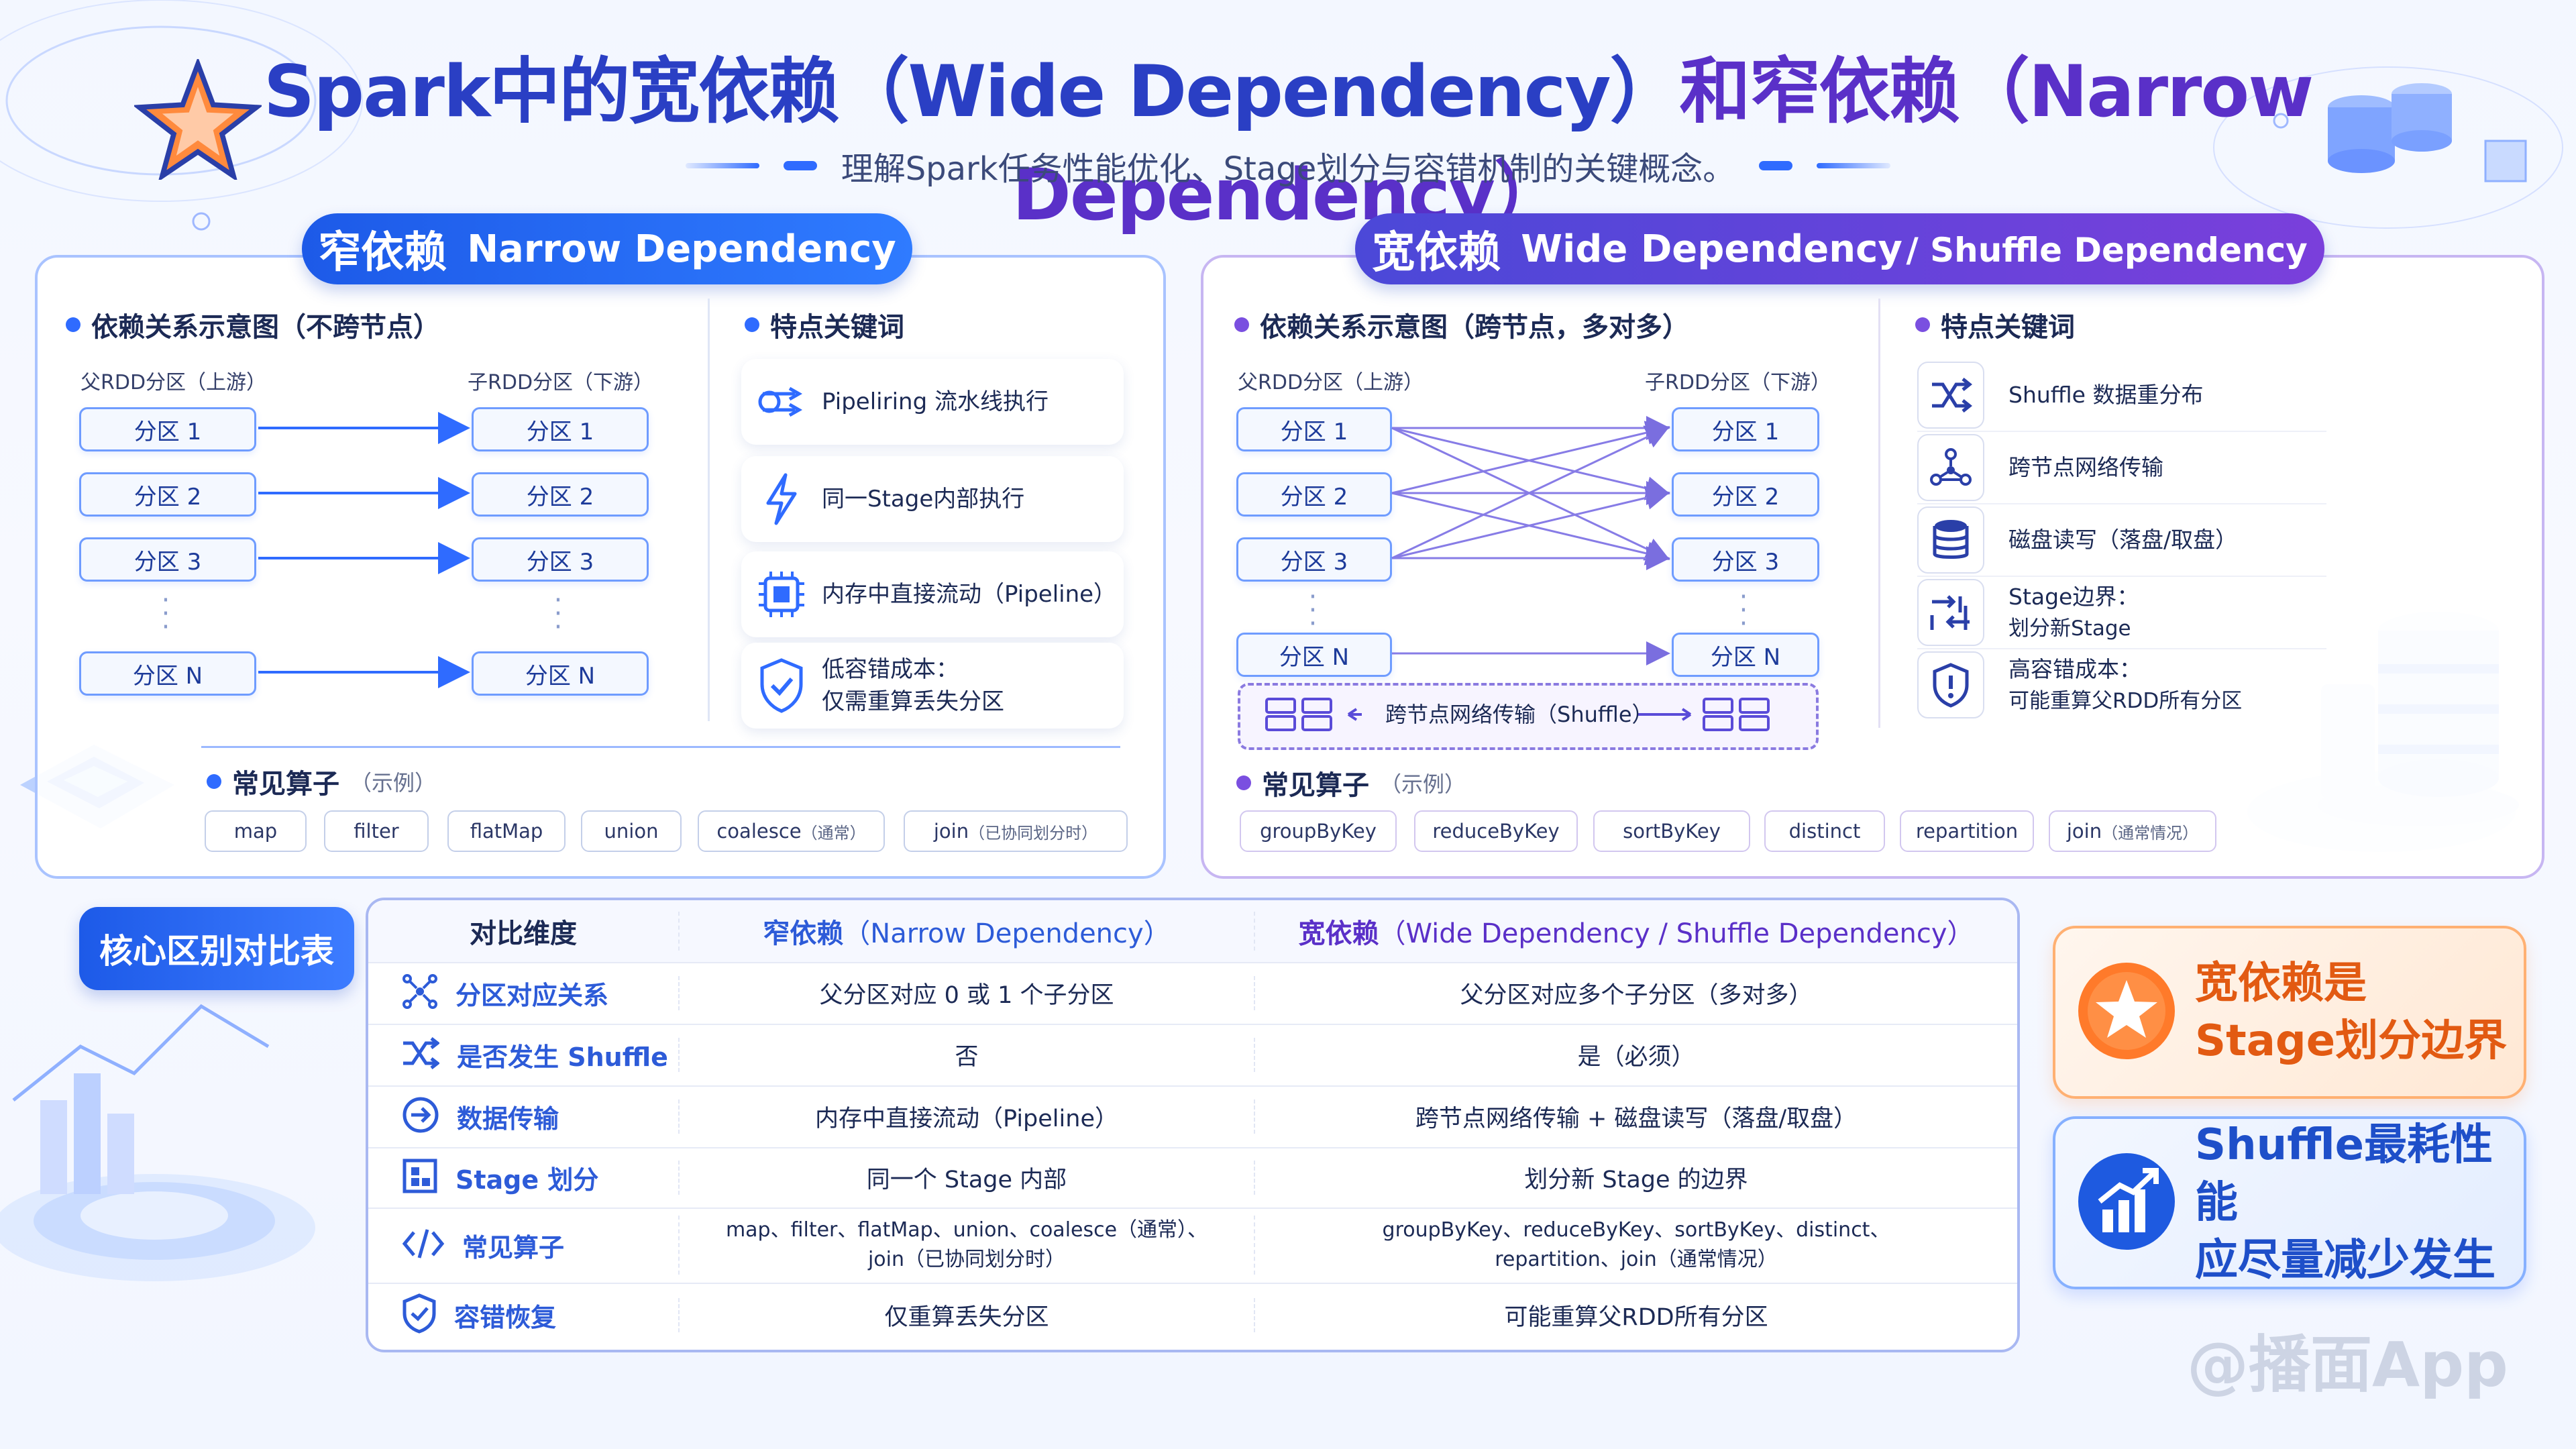 This screenshot has width=2576, height=1449. I want to click on feature-text: 划分新Stage, so click(2069, 628).